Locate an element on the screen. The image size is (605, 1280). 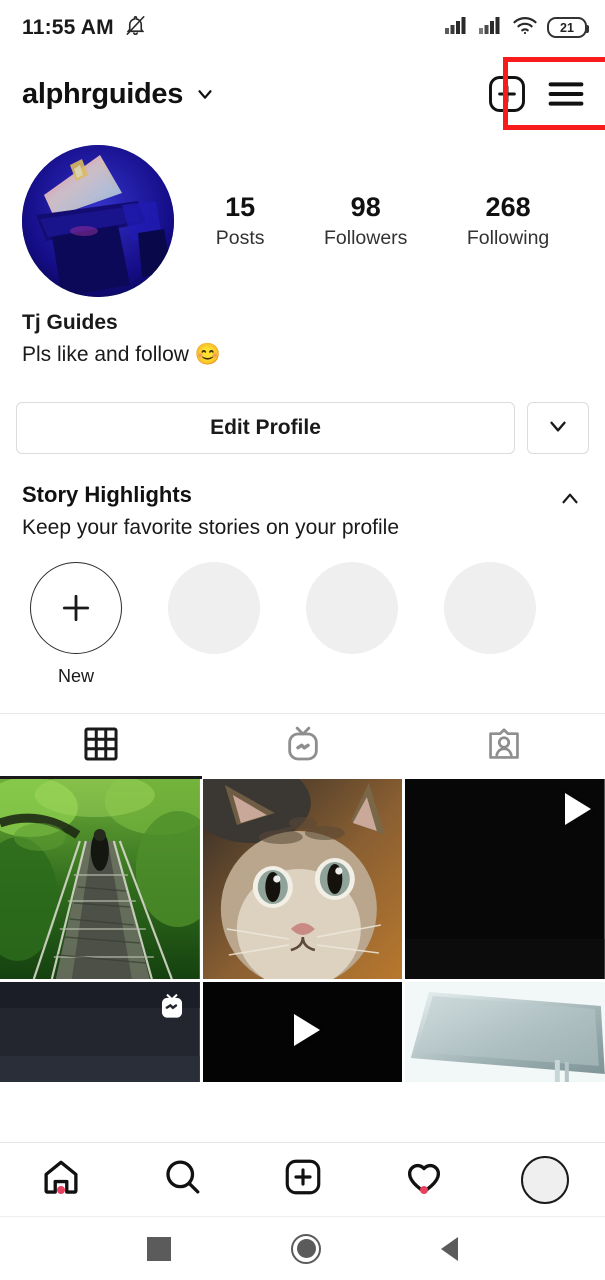
status-bar-left: 11:55 AM is located at coordinates (84, 28).